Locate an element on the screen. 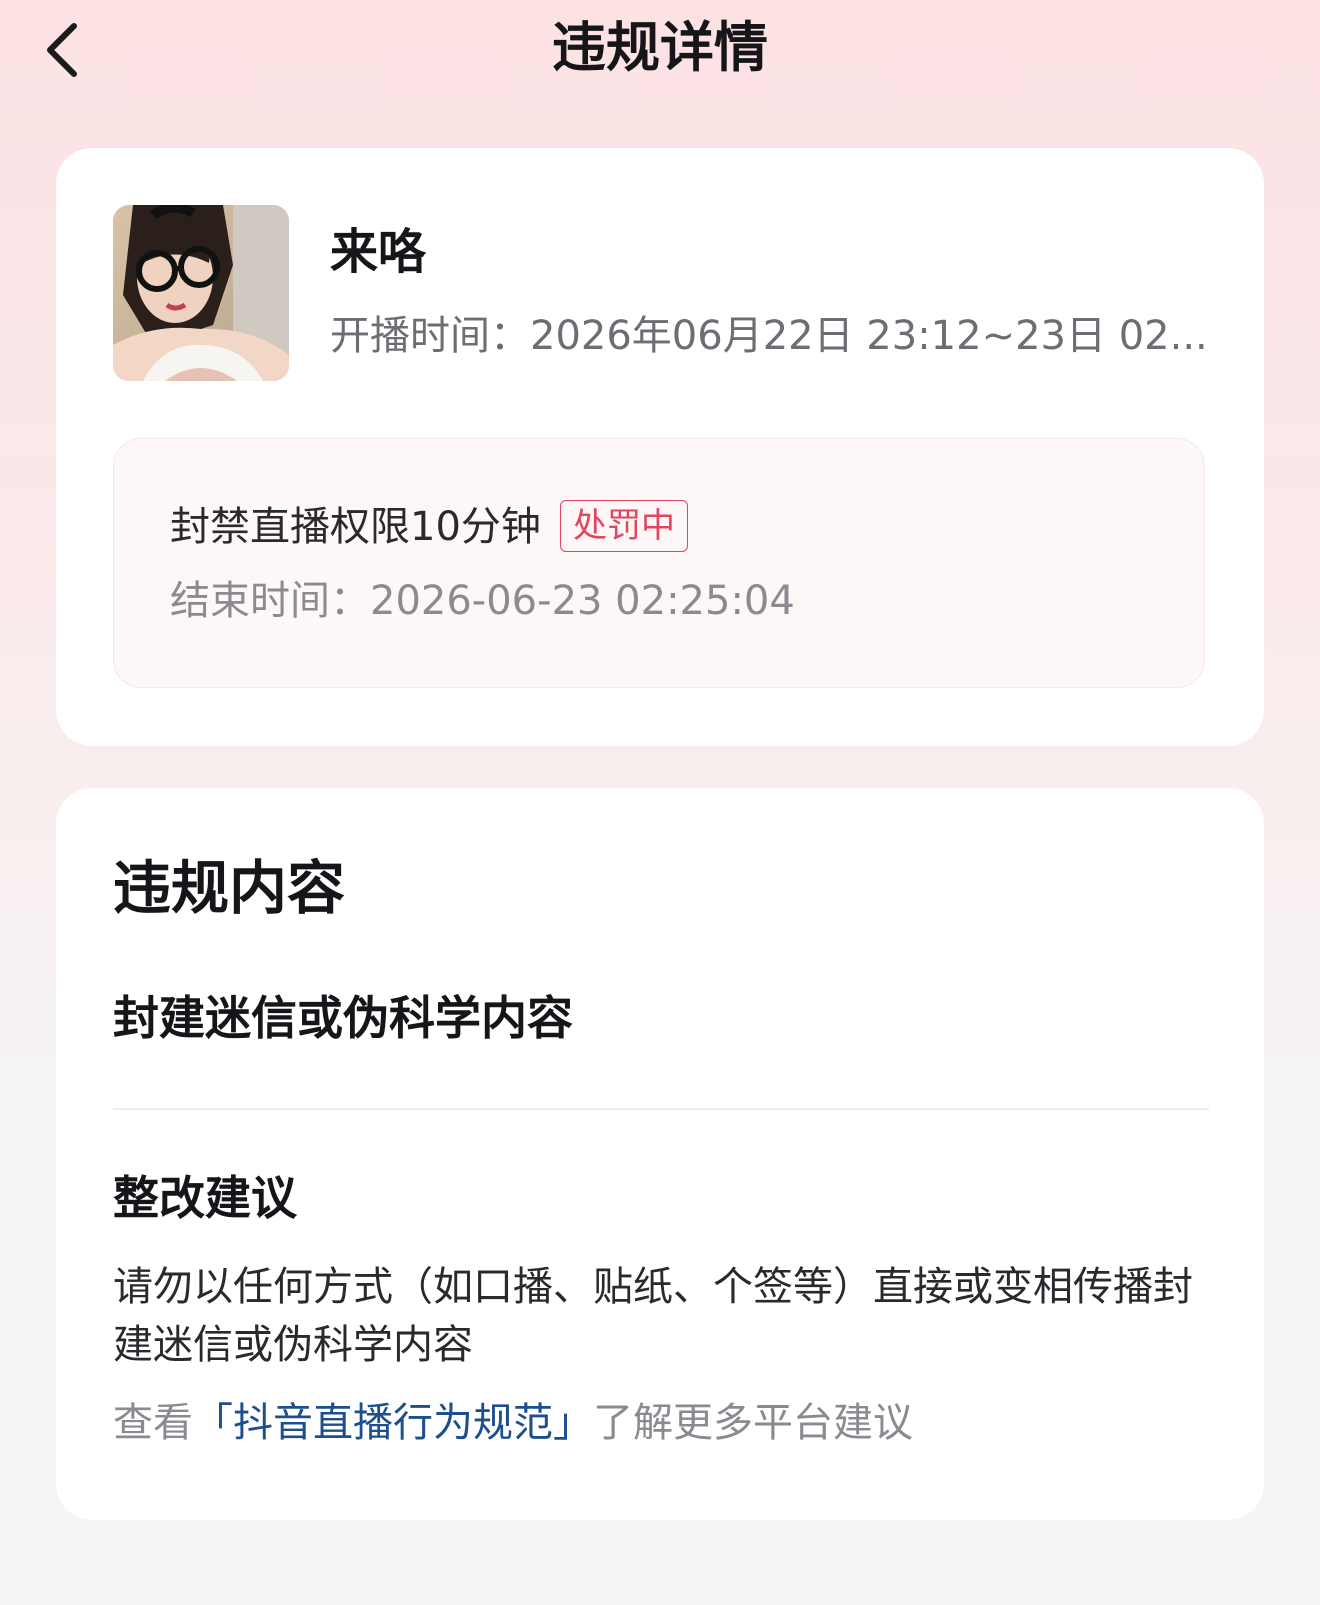 This screenshot has height=1605, width=1320. streamer-avatar is located at coordinates (201, 293).